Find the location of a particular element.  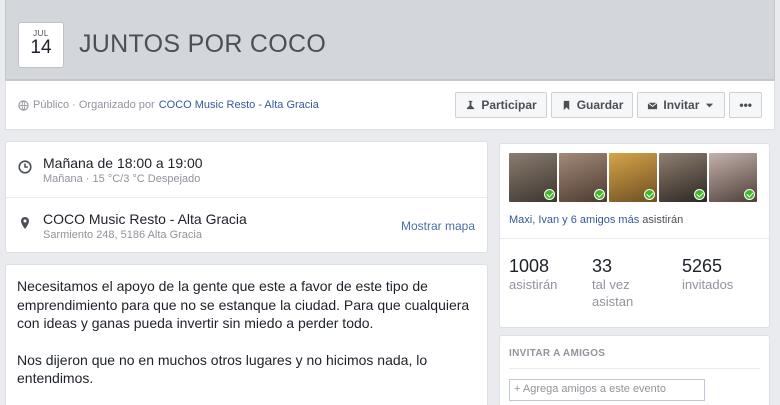

friends-going-suffix: asistirán is located at coordinates (661, 220).